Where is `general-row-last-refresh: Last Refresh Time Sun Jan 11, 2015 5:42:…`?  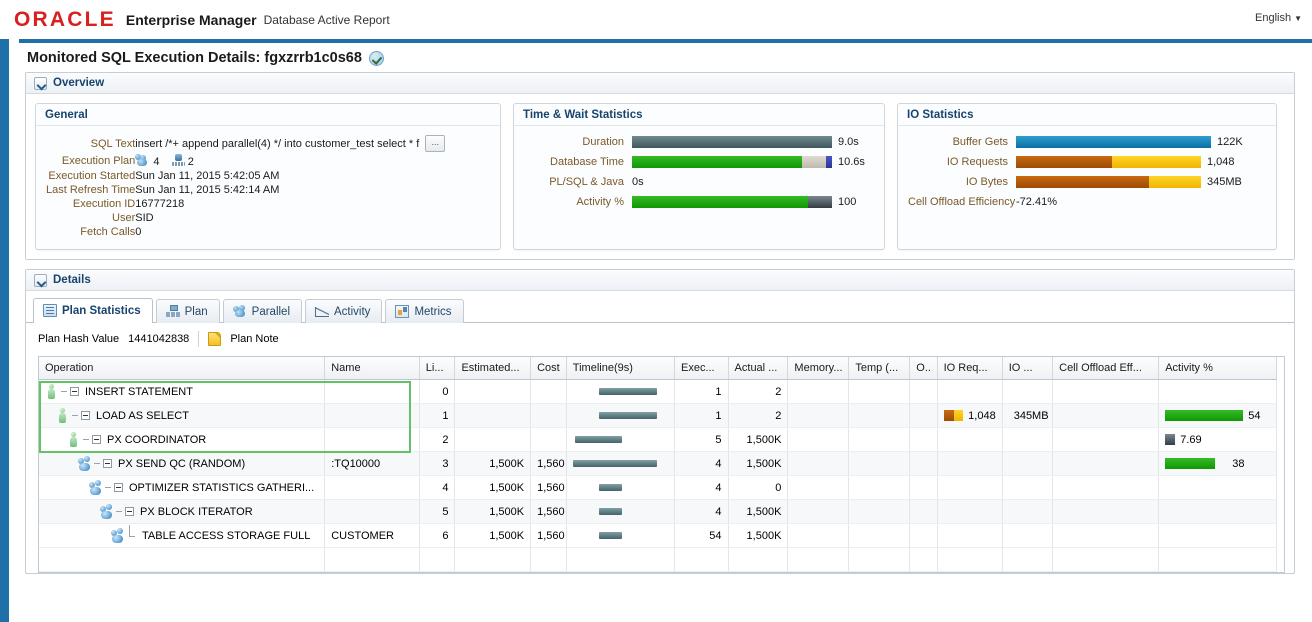 general-row-last-refresh: Last Refresh Time Sun Jan 11, 2015 5:42:… is located at coordinates (245, 190).